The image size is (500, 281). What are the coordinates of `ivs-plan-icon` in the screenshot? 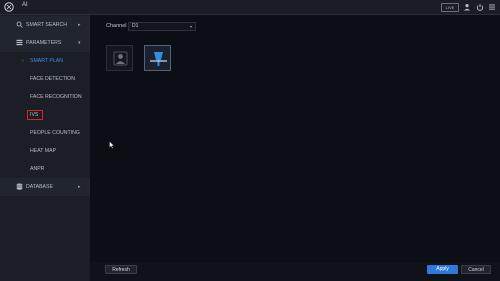 It's located at (158, 59).